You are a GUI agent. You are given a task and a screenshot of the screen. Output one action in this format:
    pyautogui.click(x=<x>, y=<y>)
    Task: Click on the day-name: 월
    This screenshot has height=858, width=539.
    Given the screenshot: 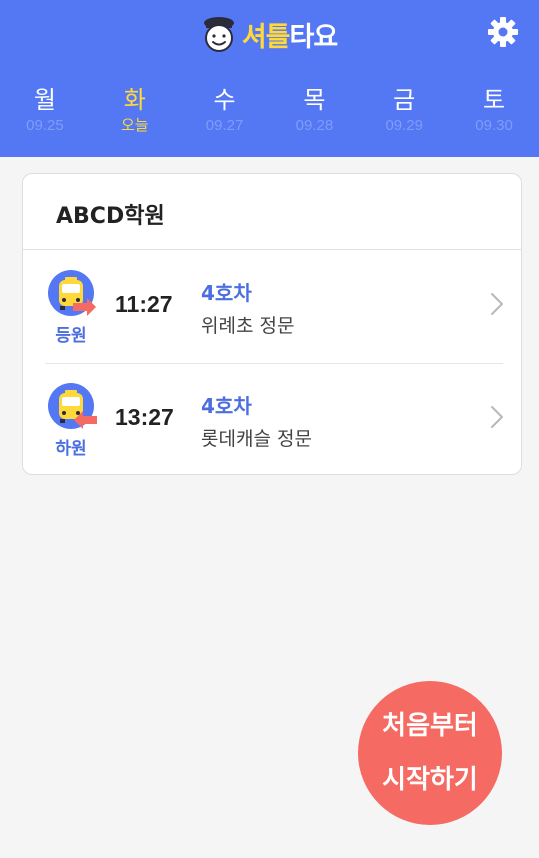 What is the action you would take?
    pyautogui.click(x=44, y=100)
    